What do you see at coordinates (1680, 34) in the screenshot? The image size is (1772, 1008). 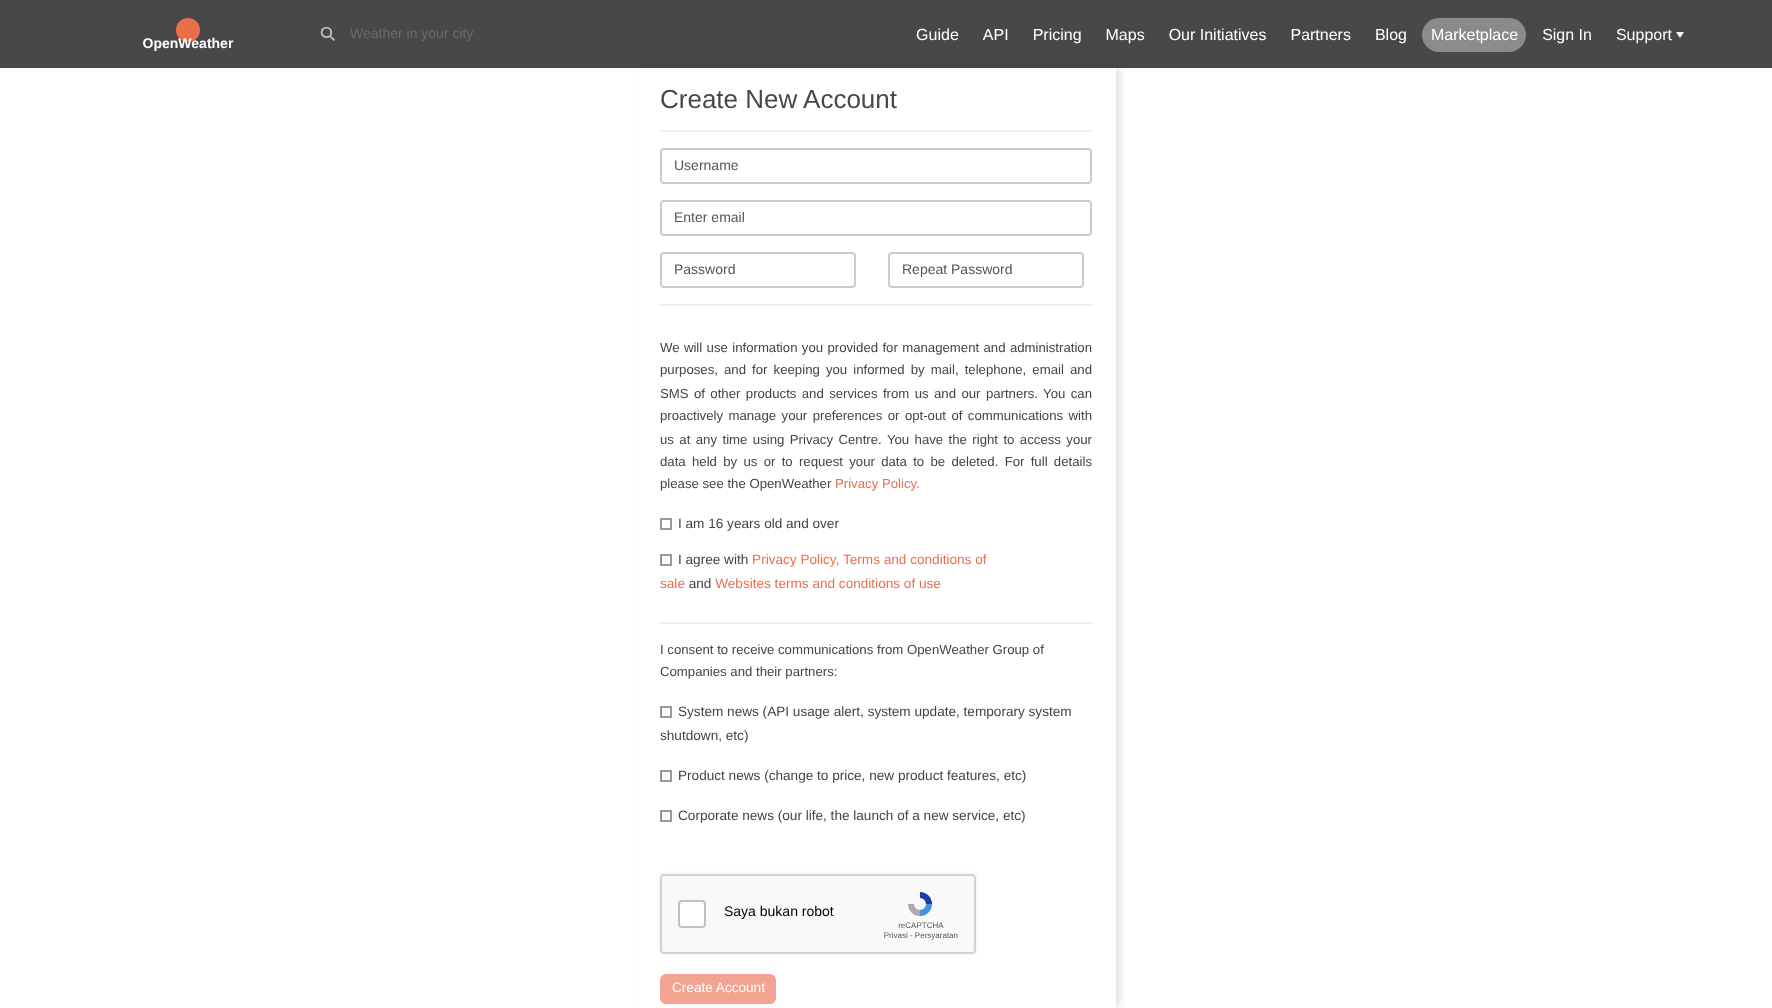 I see `caret-icon` at bounding box center [1680, 34].